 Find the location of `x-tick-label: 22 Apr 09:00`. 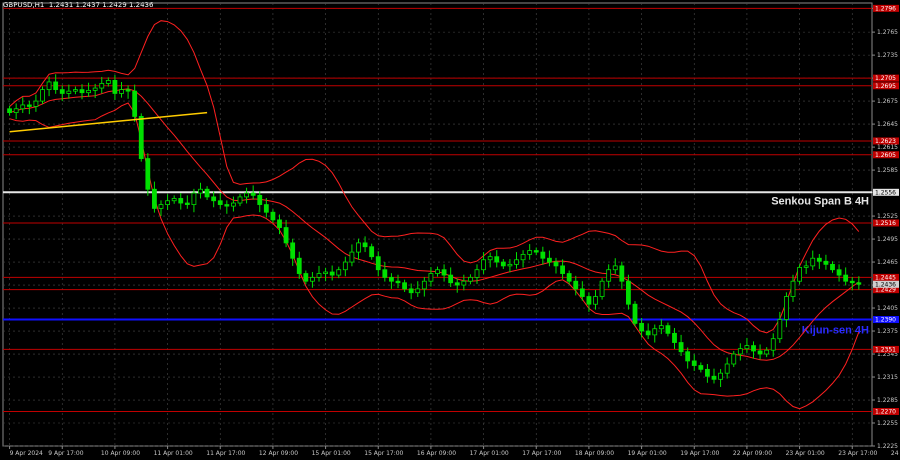

x-tick-label: 22 Apr 09:00 is located at coordinates (752, 453).